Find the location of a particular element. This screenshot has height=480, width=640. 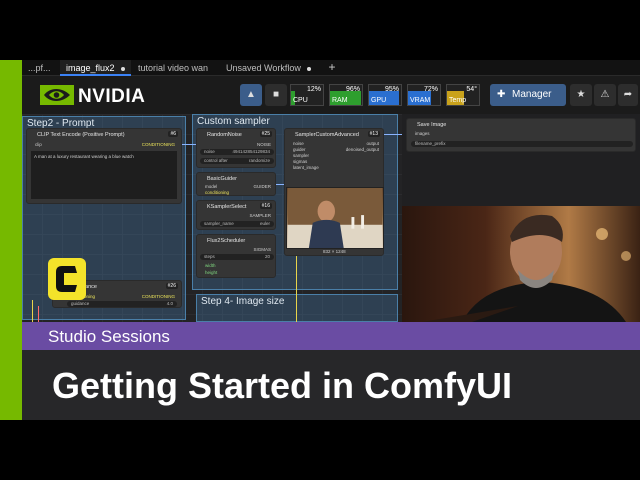

basic-guider-node: BasicGuider model conditioning GUIDER is located at coordinates (236, 184).